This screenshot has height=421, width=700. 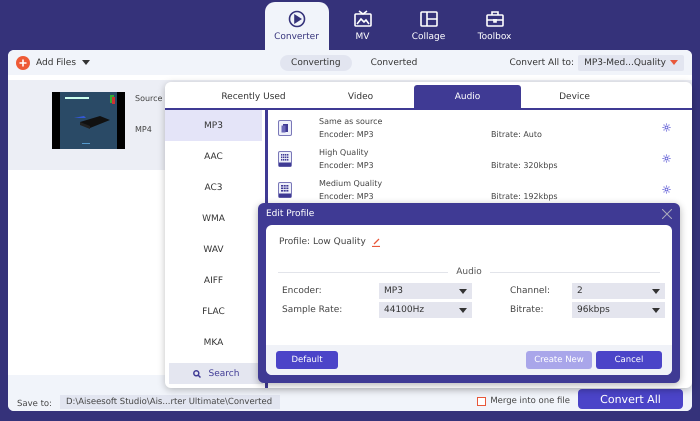 What do you see at coordinates (53, 63) in the screenshot?
I see `add-files-button: Add Files` at bounding box center [53, 63].